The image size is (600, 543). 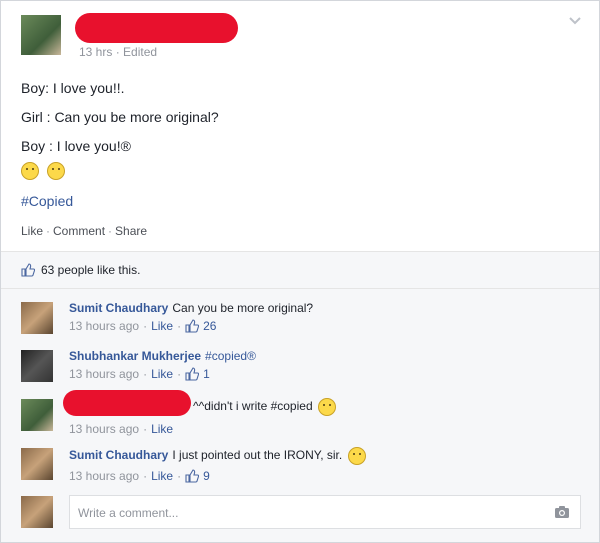 I want to click on comment-like-count: 9, so click(x=206, y=476).